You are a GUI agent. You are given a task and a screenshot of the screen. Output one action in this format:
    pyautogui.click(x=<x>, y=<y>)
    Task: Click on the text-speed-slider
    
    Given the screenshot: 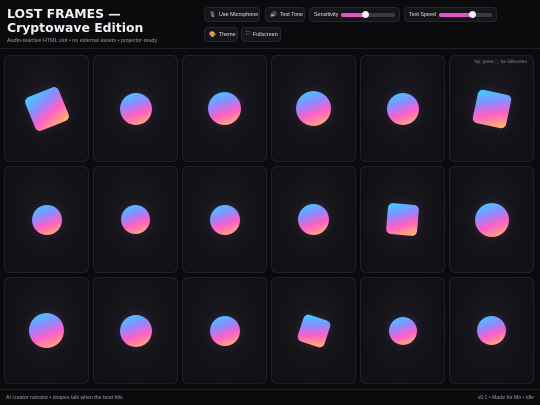 What is the action you would take?
    pyautogui.click(x=465, y=14)
    